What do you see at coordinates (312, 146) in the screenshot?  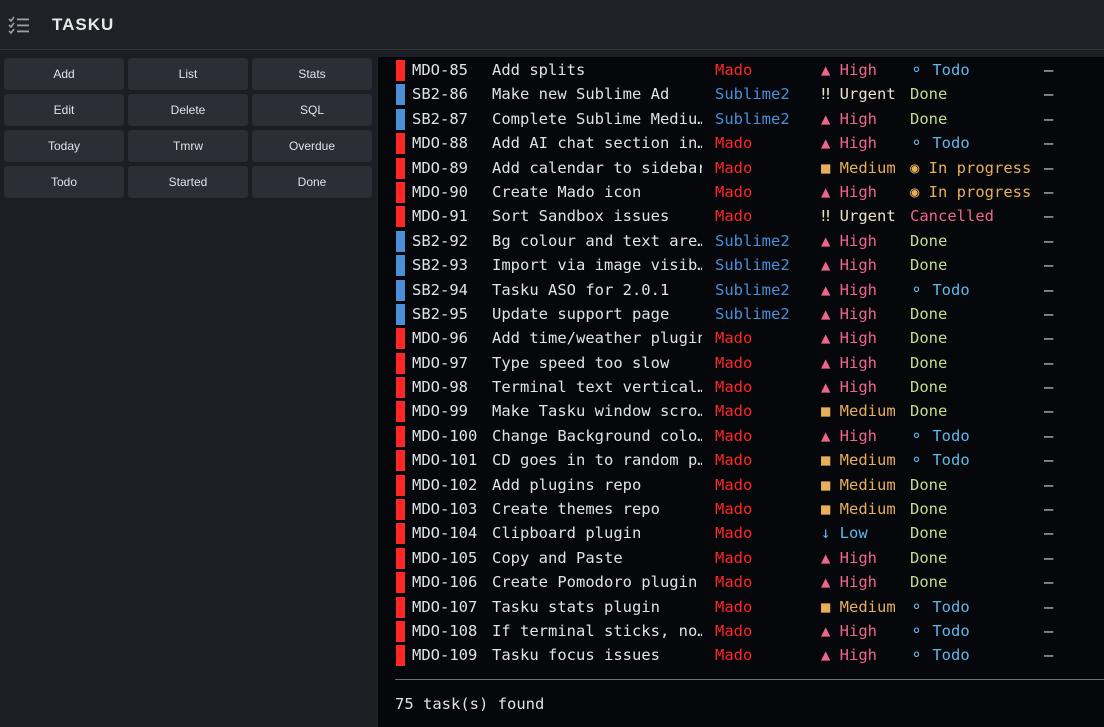 I see `overdue-button: Overdue` at bounding box center [312, 146].